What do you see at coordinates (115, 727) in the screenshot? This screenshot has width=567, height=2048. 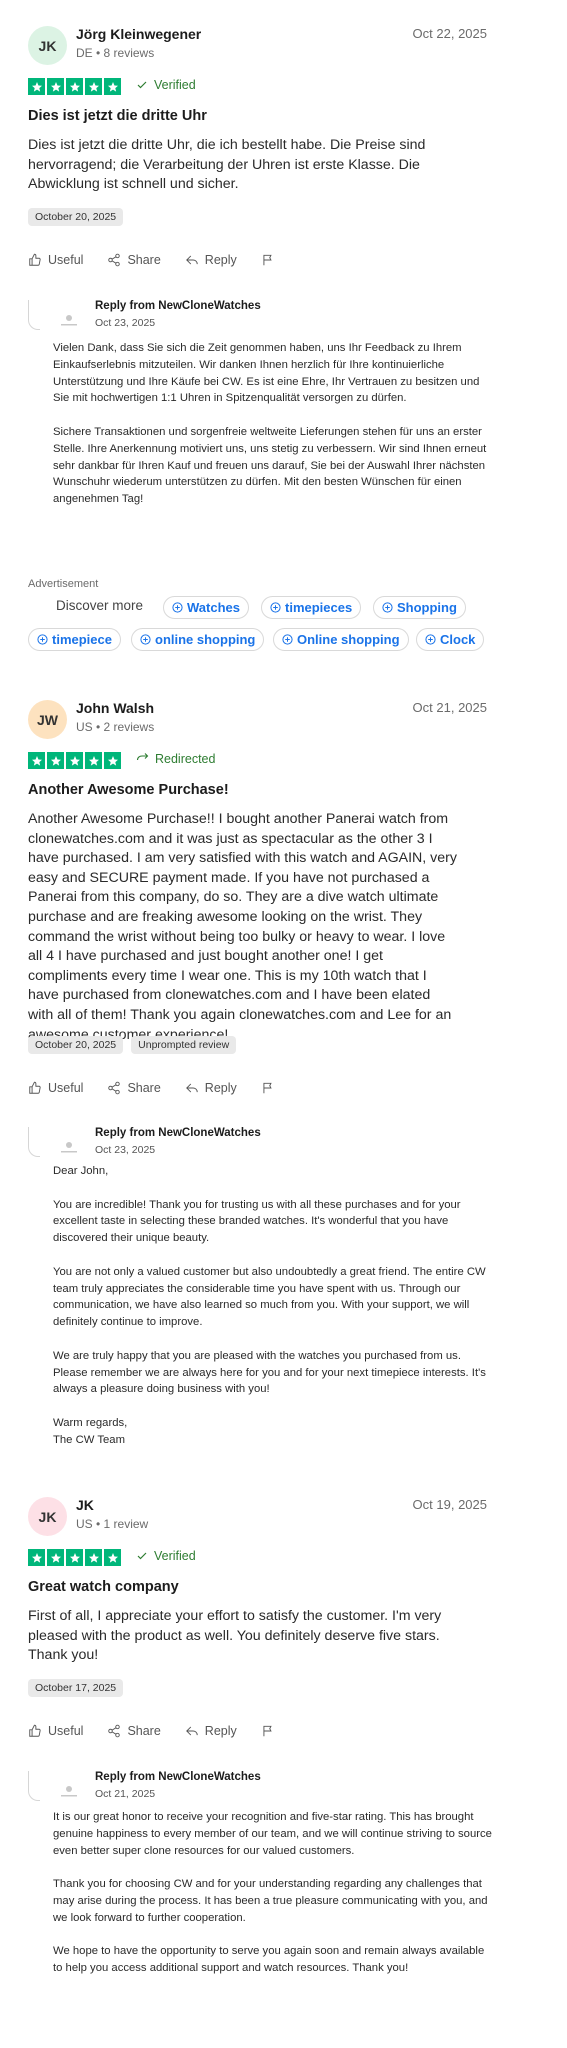 I see `reviewer-meta: US • 2 reviews` at bounding box center [115, 727].